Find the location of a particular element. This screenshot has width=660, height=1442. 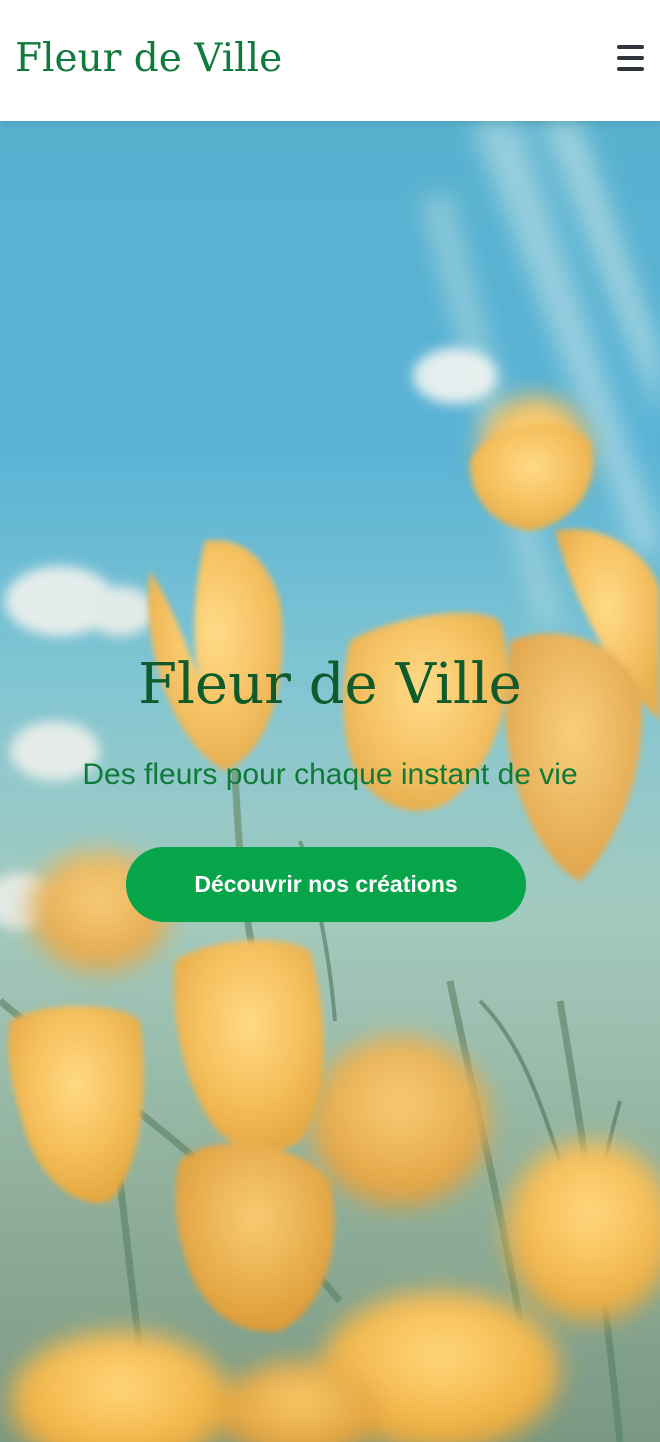

site-logo: Fleur de Ville is located at coordinates (148, 59).